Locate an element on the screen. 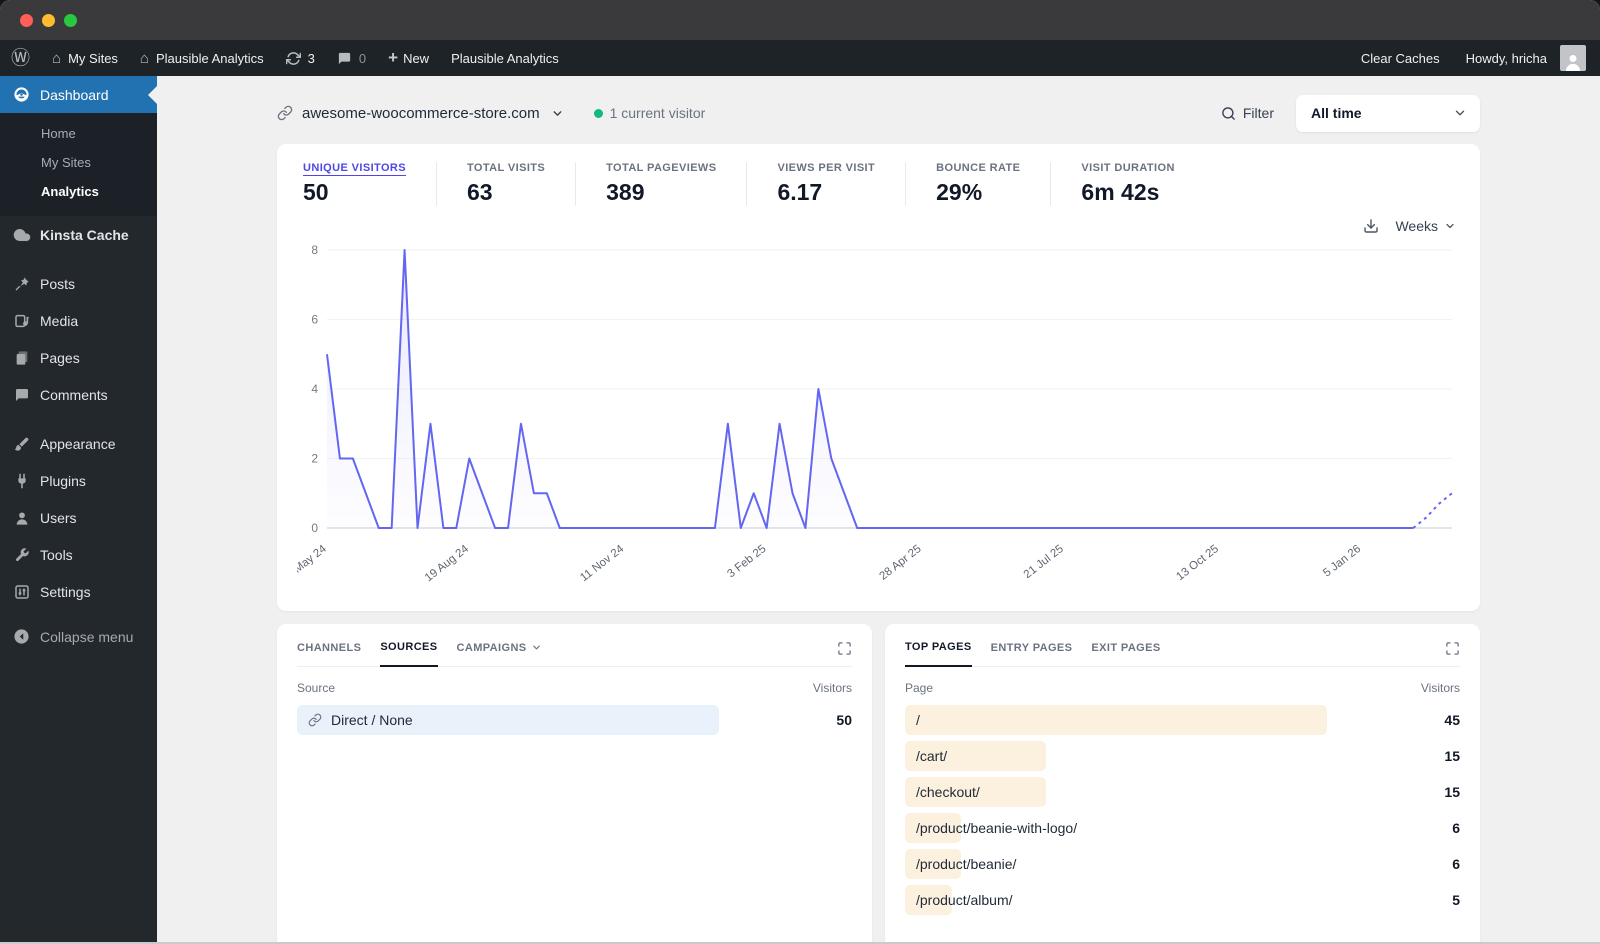  home-icon: ⌂ is located at coordinates (144, 58).